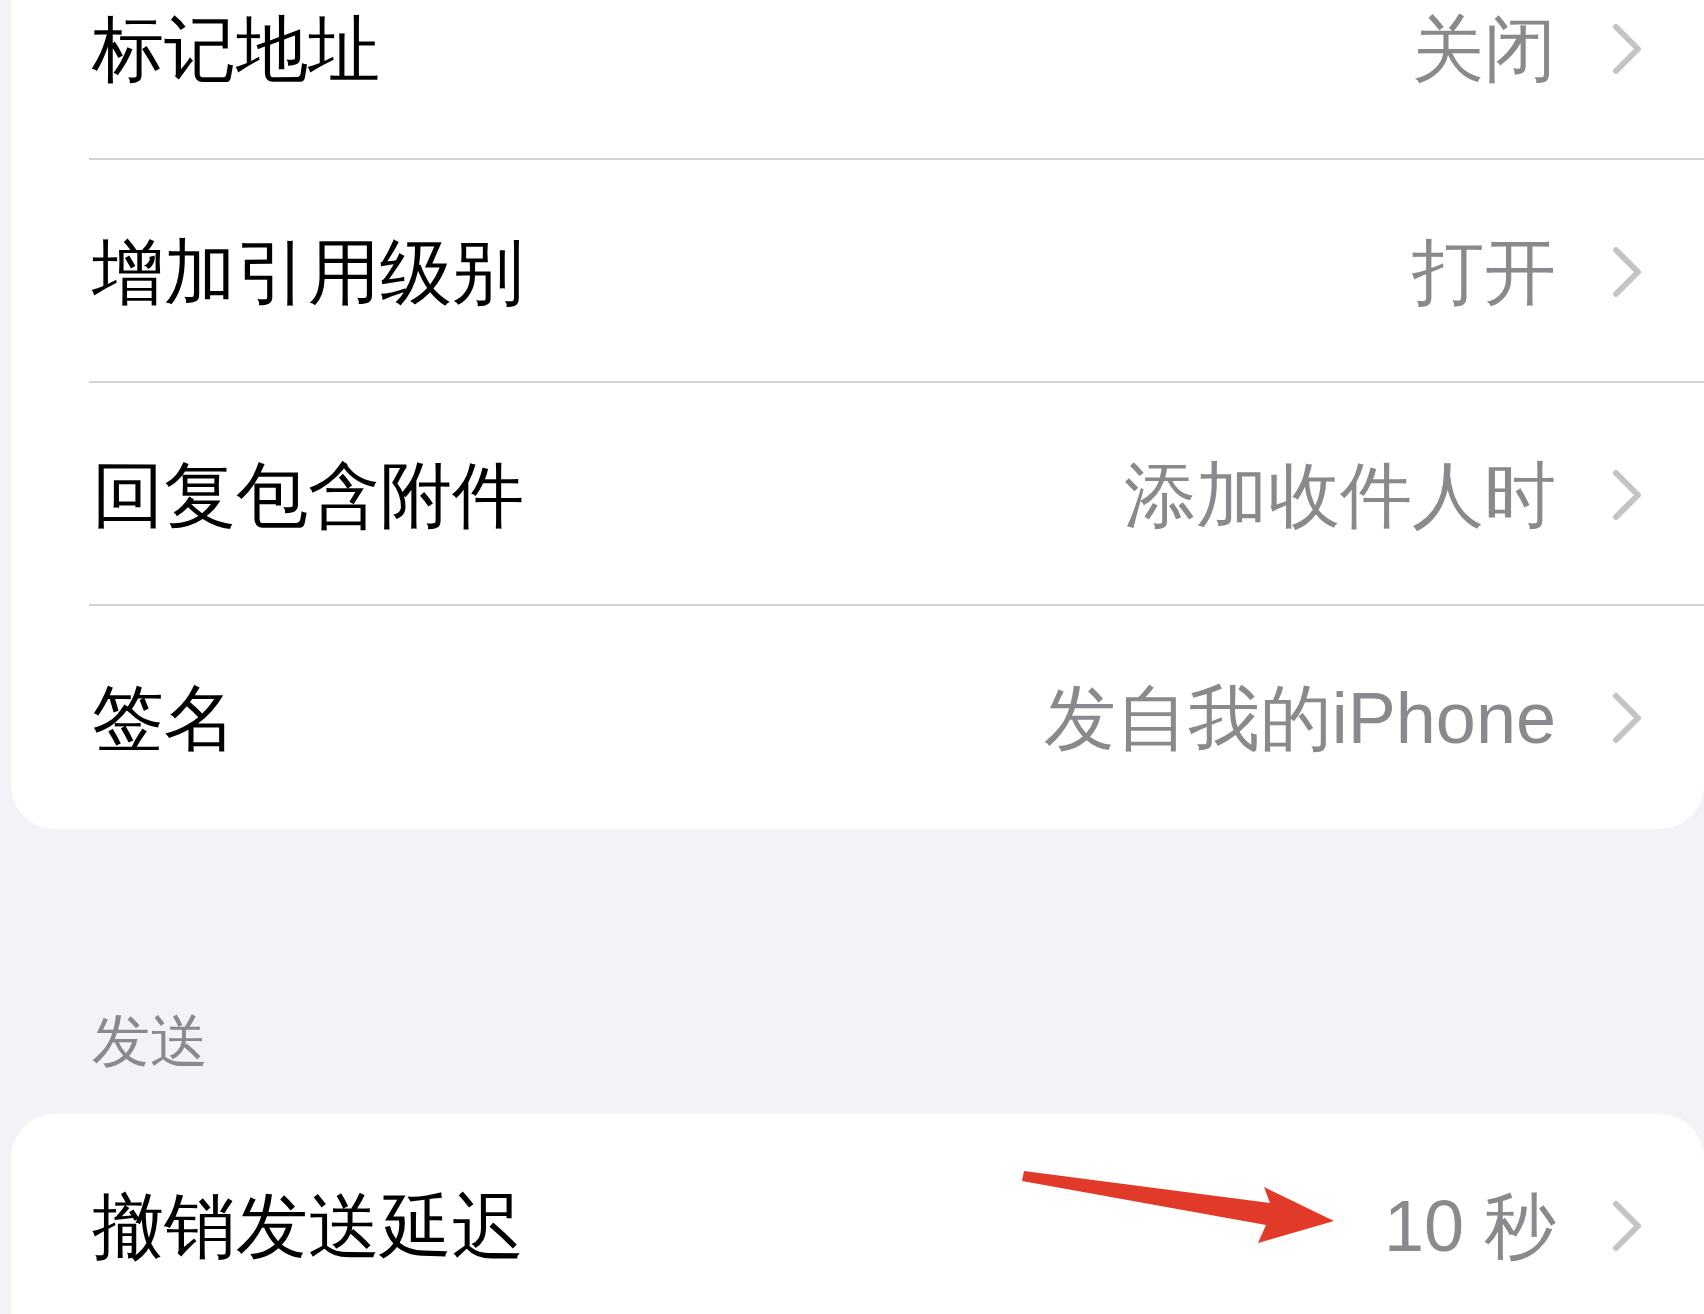  Describe the element at coordinates (308, 495) in the screenshot. I see `row-label: 回复包含附件` at that location.